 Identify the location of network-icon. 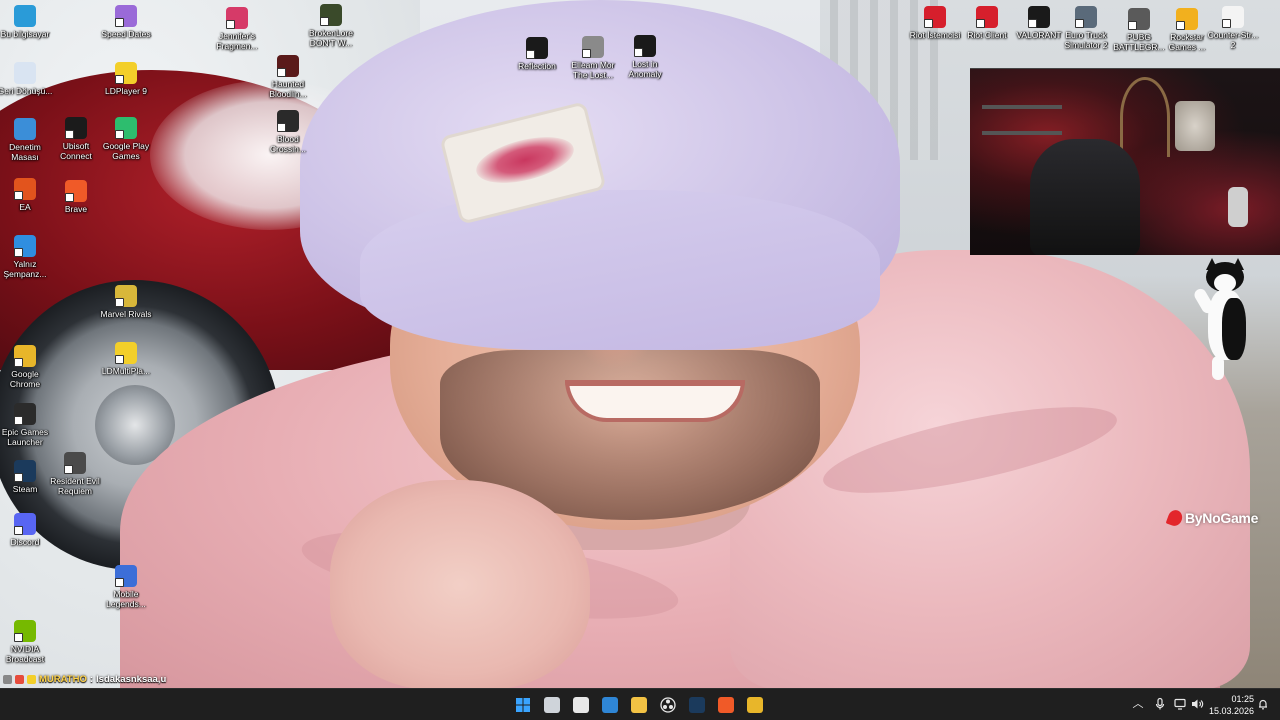
(1180, 704).